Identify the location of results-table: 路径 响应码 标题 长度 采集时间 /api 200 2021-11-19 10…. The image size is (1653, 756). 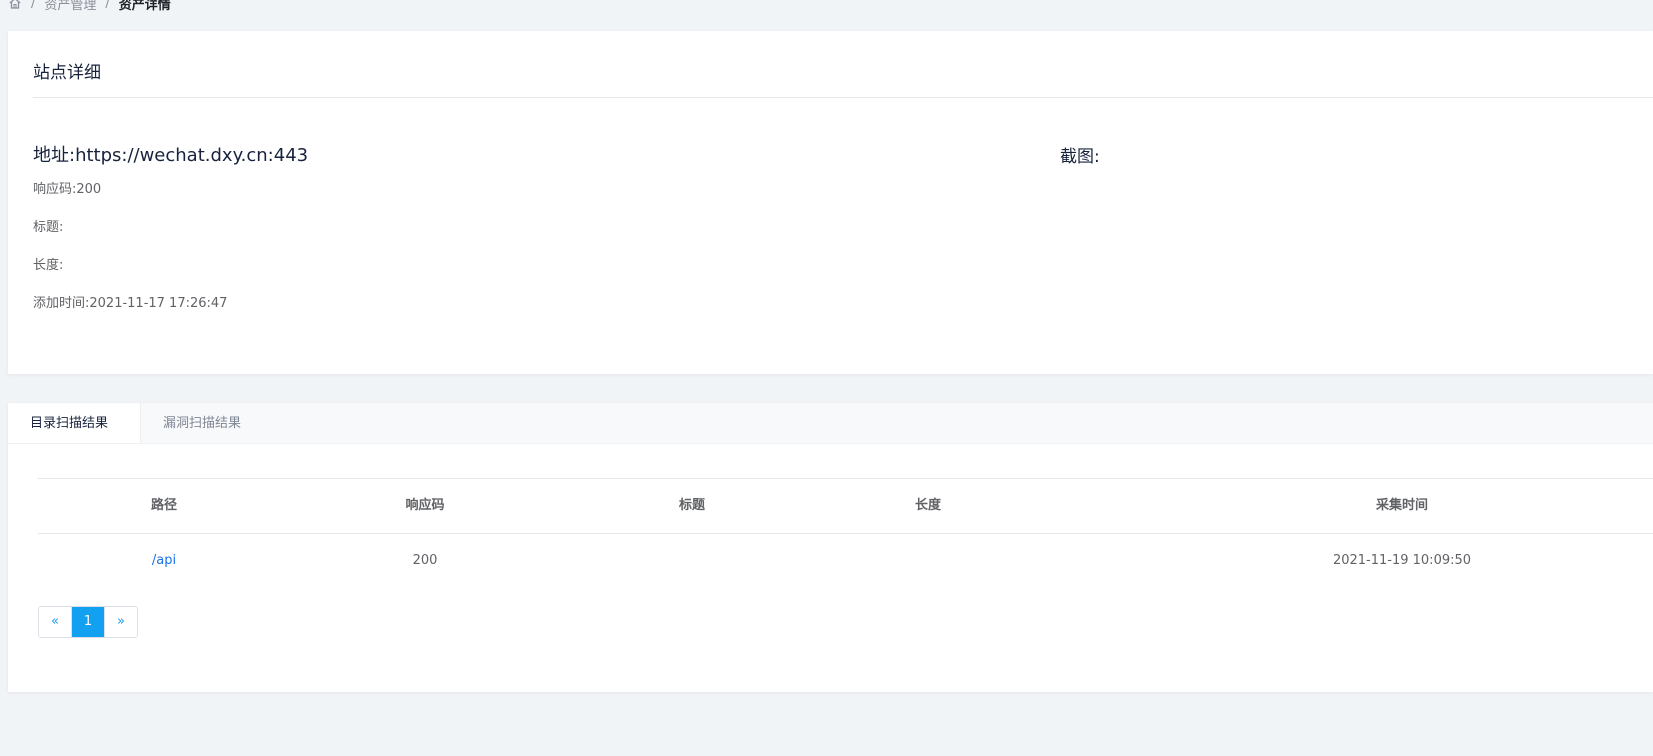
(845, 533).